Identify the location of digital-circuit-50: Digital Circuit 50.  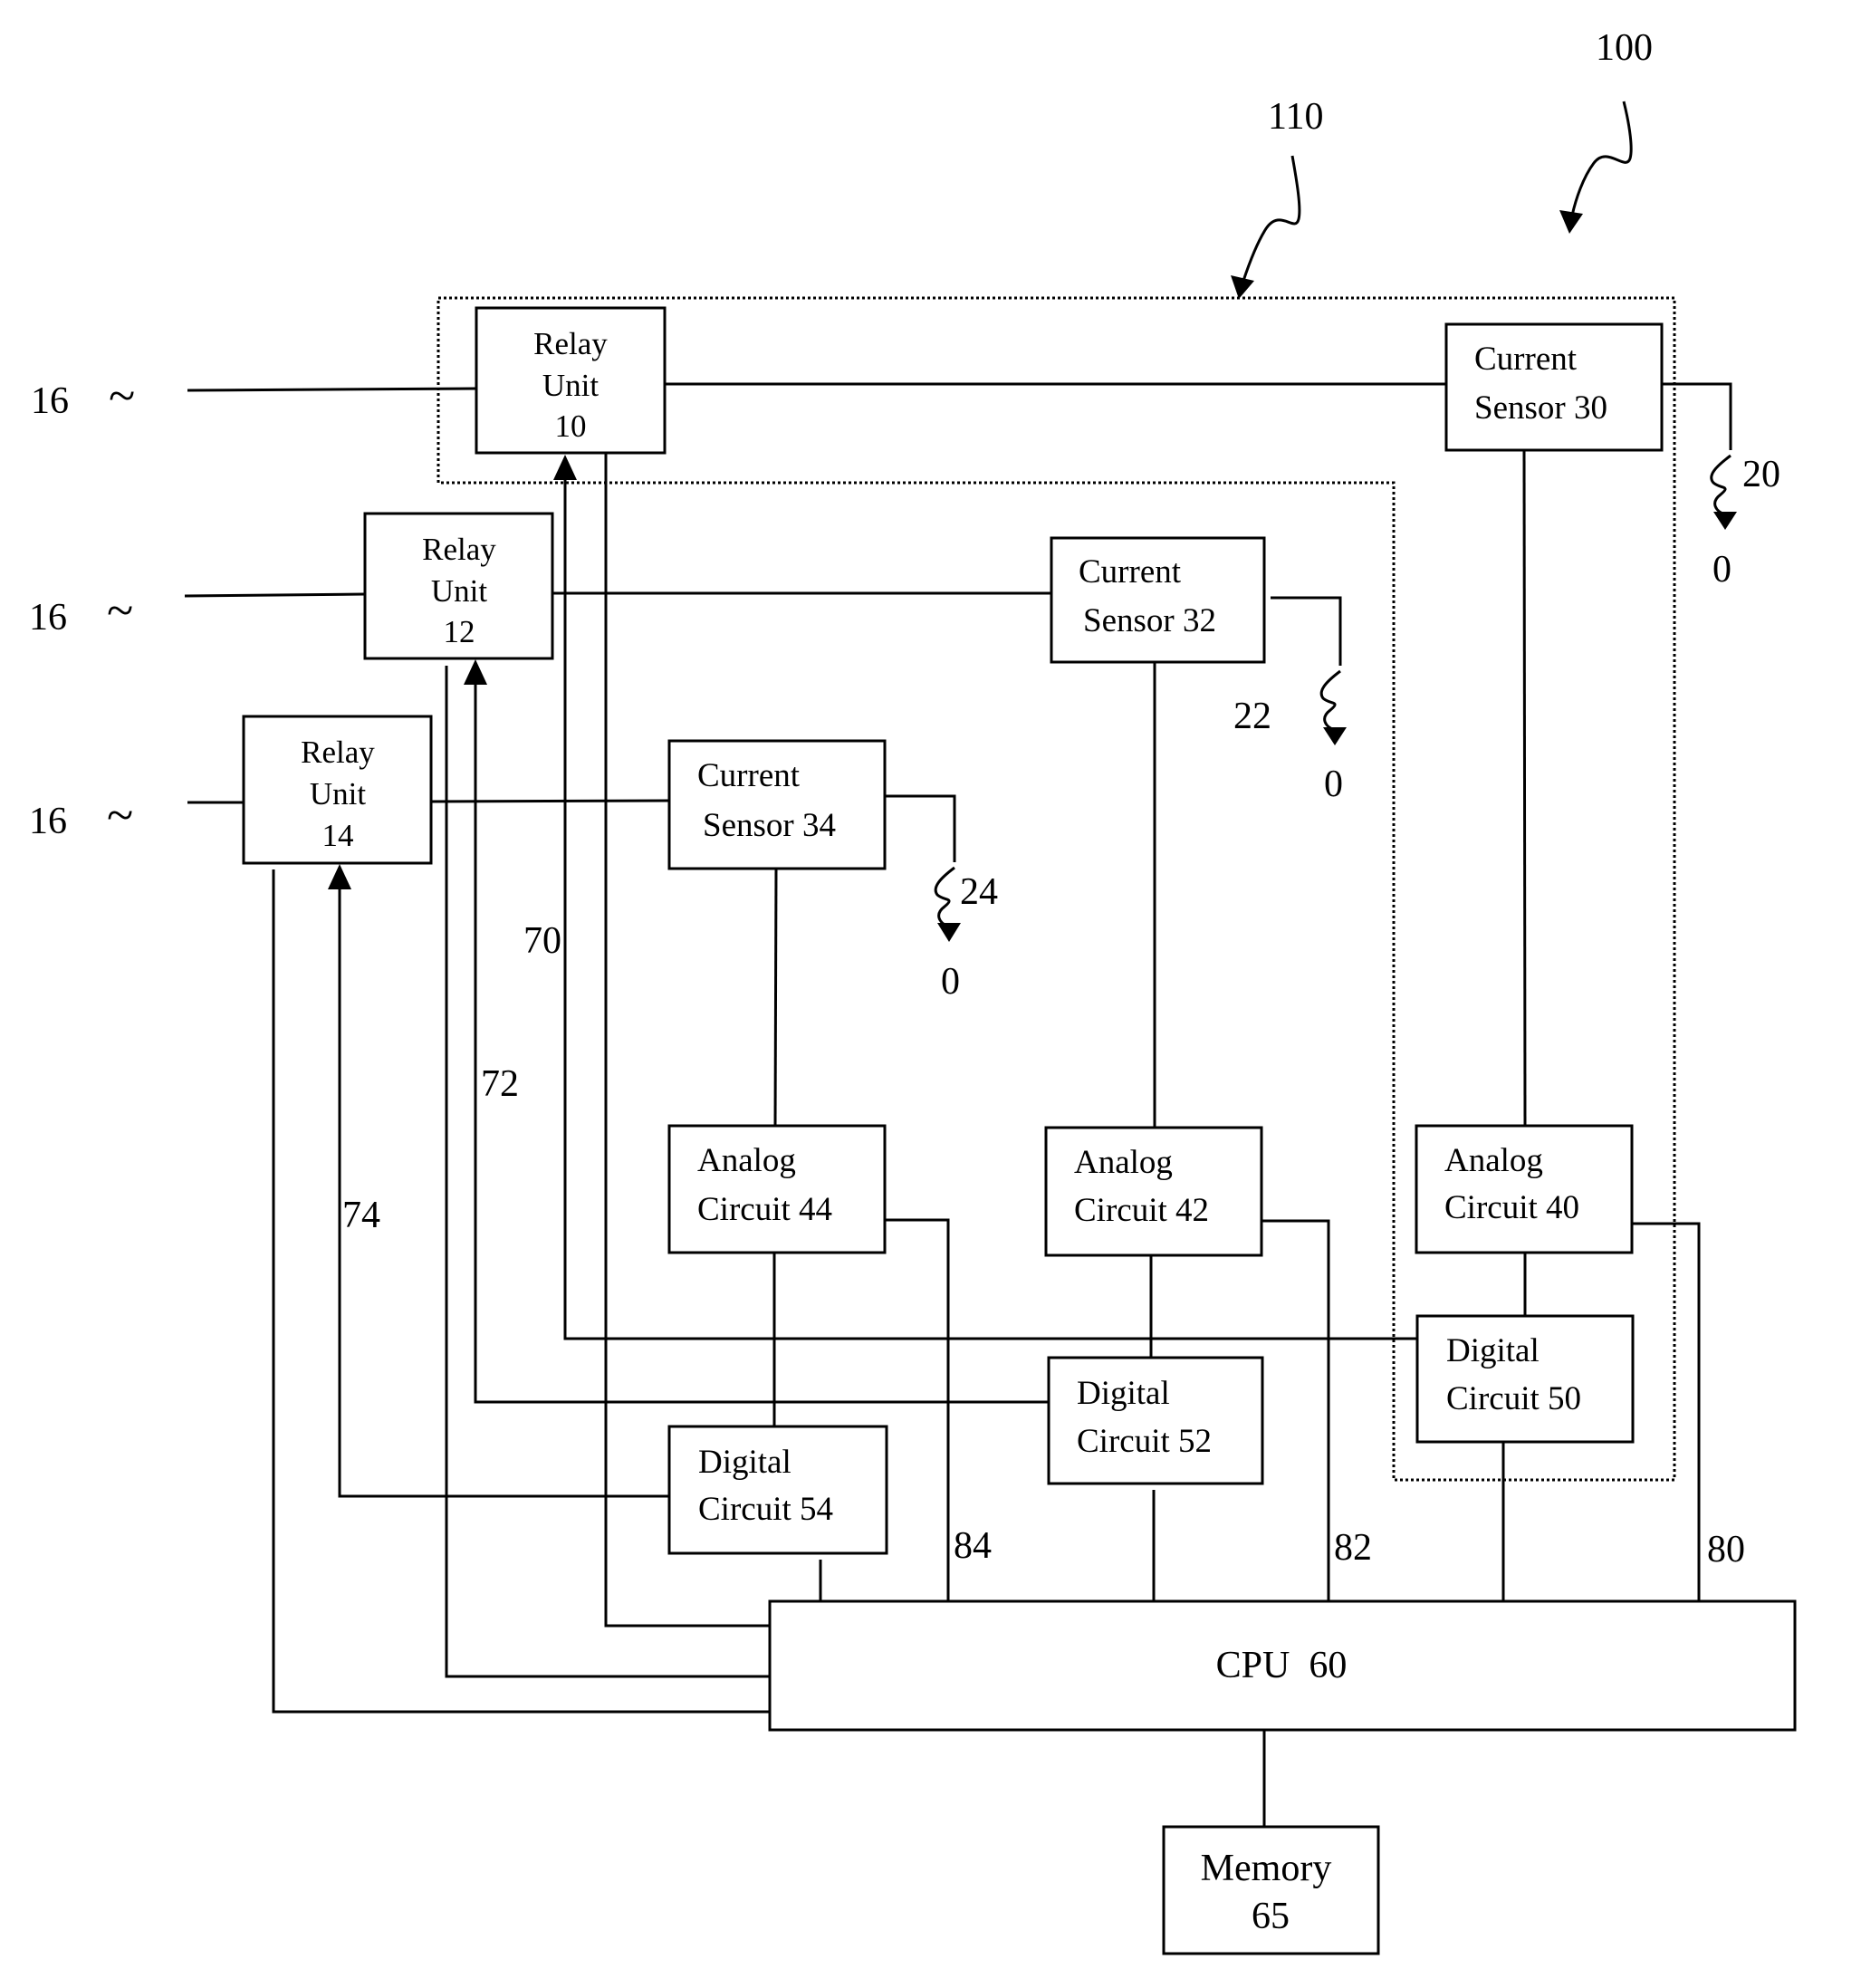
(1525, 1379).